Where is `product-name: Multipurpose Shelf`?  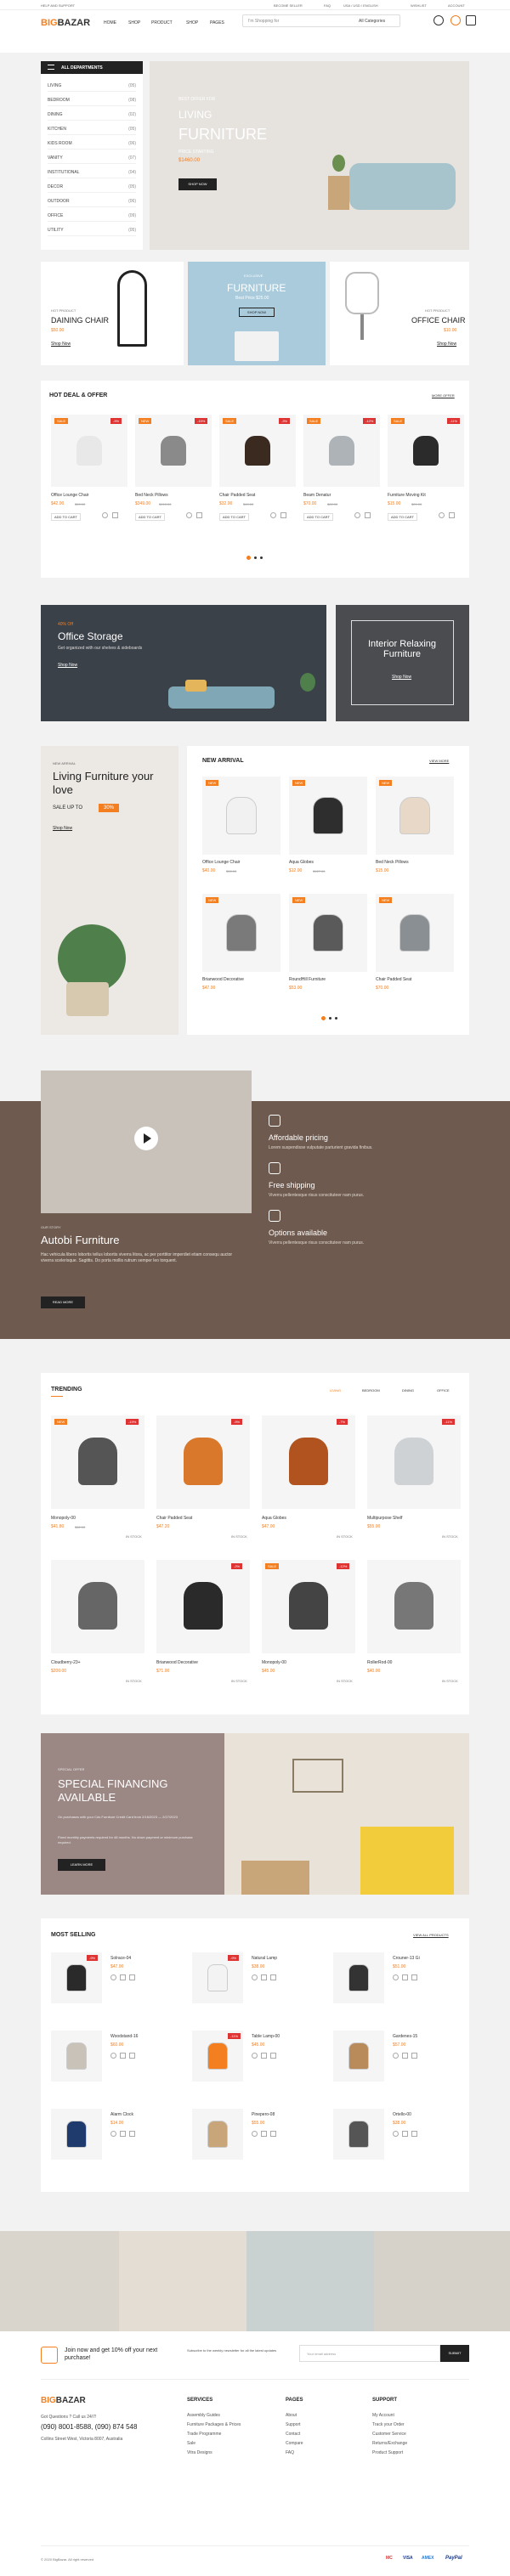 product-name: Multipurpose Shelf is located at coordinates (384, 1518).